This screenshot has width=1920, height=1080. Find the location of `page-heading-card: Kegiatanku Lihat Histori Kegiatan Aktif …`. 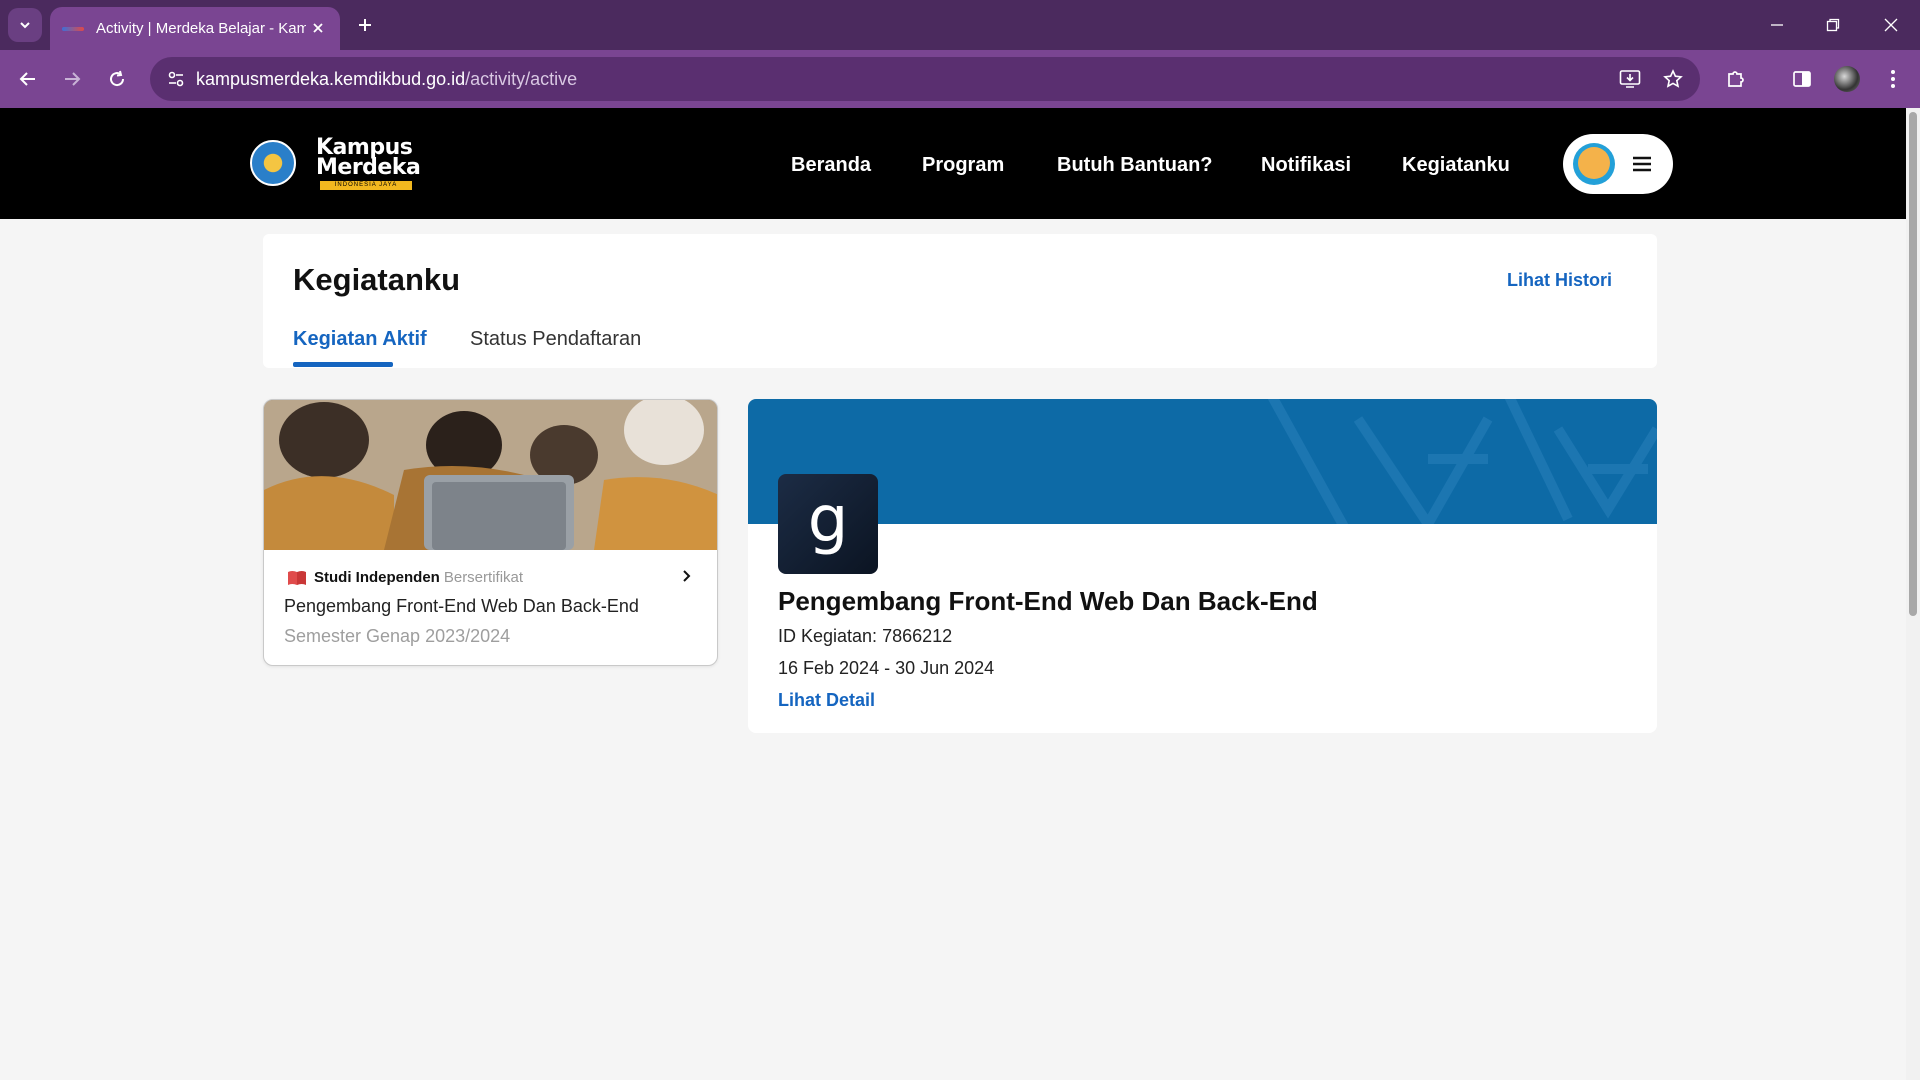

page-heading-card: Kegiatanku Lihat Histori Kegiatan Aktif … is located at coordinates (960, 301).